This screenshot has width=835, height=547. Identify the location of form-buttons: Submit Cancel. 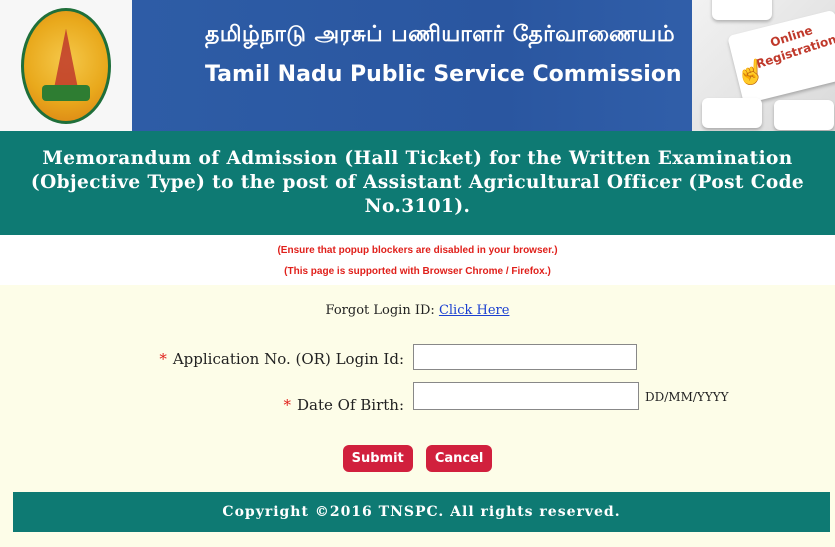
(417, 458).